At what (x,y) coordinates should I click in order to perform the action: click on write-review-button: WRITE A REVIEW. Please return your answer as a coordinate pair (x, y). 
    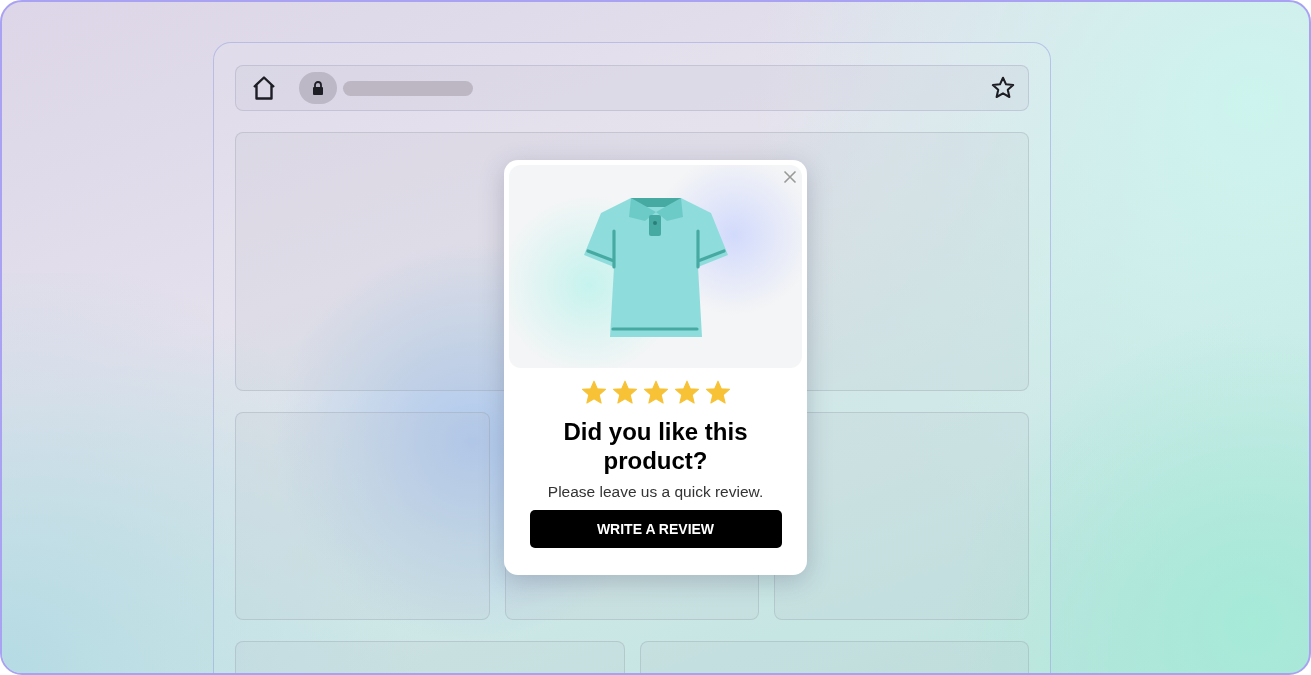
    Looking at the image, I should click on (655, 529).